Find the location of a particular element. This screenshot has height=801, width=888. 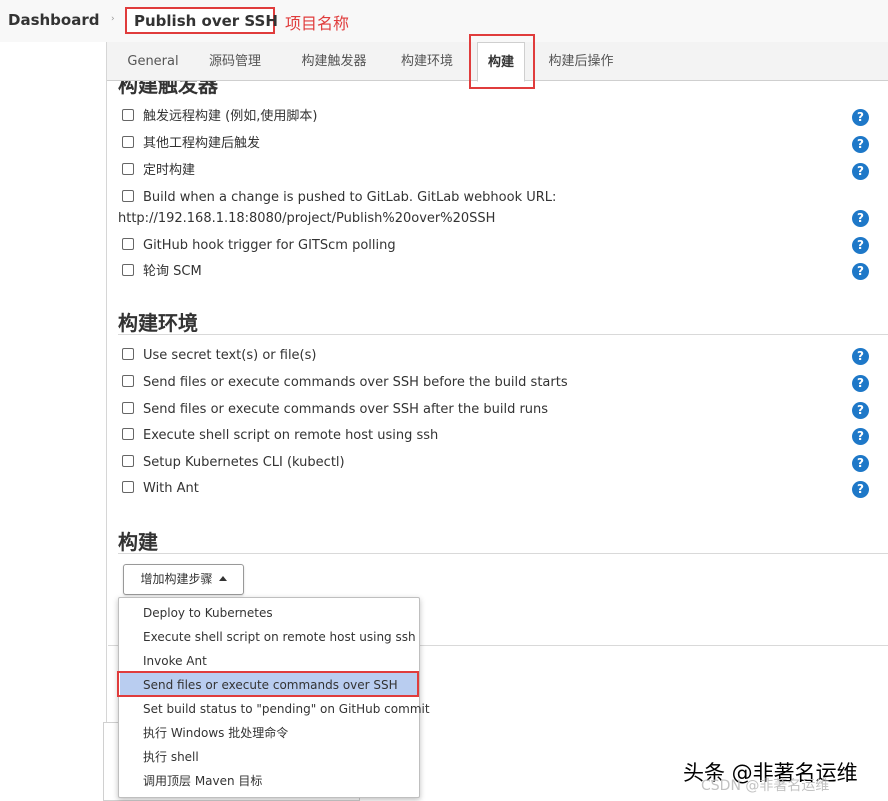

option-label: 其他工程构建后触发 is located at coordinates (202, 143).